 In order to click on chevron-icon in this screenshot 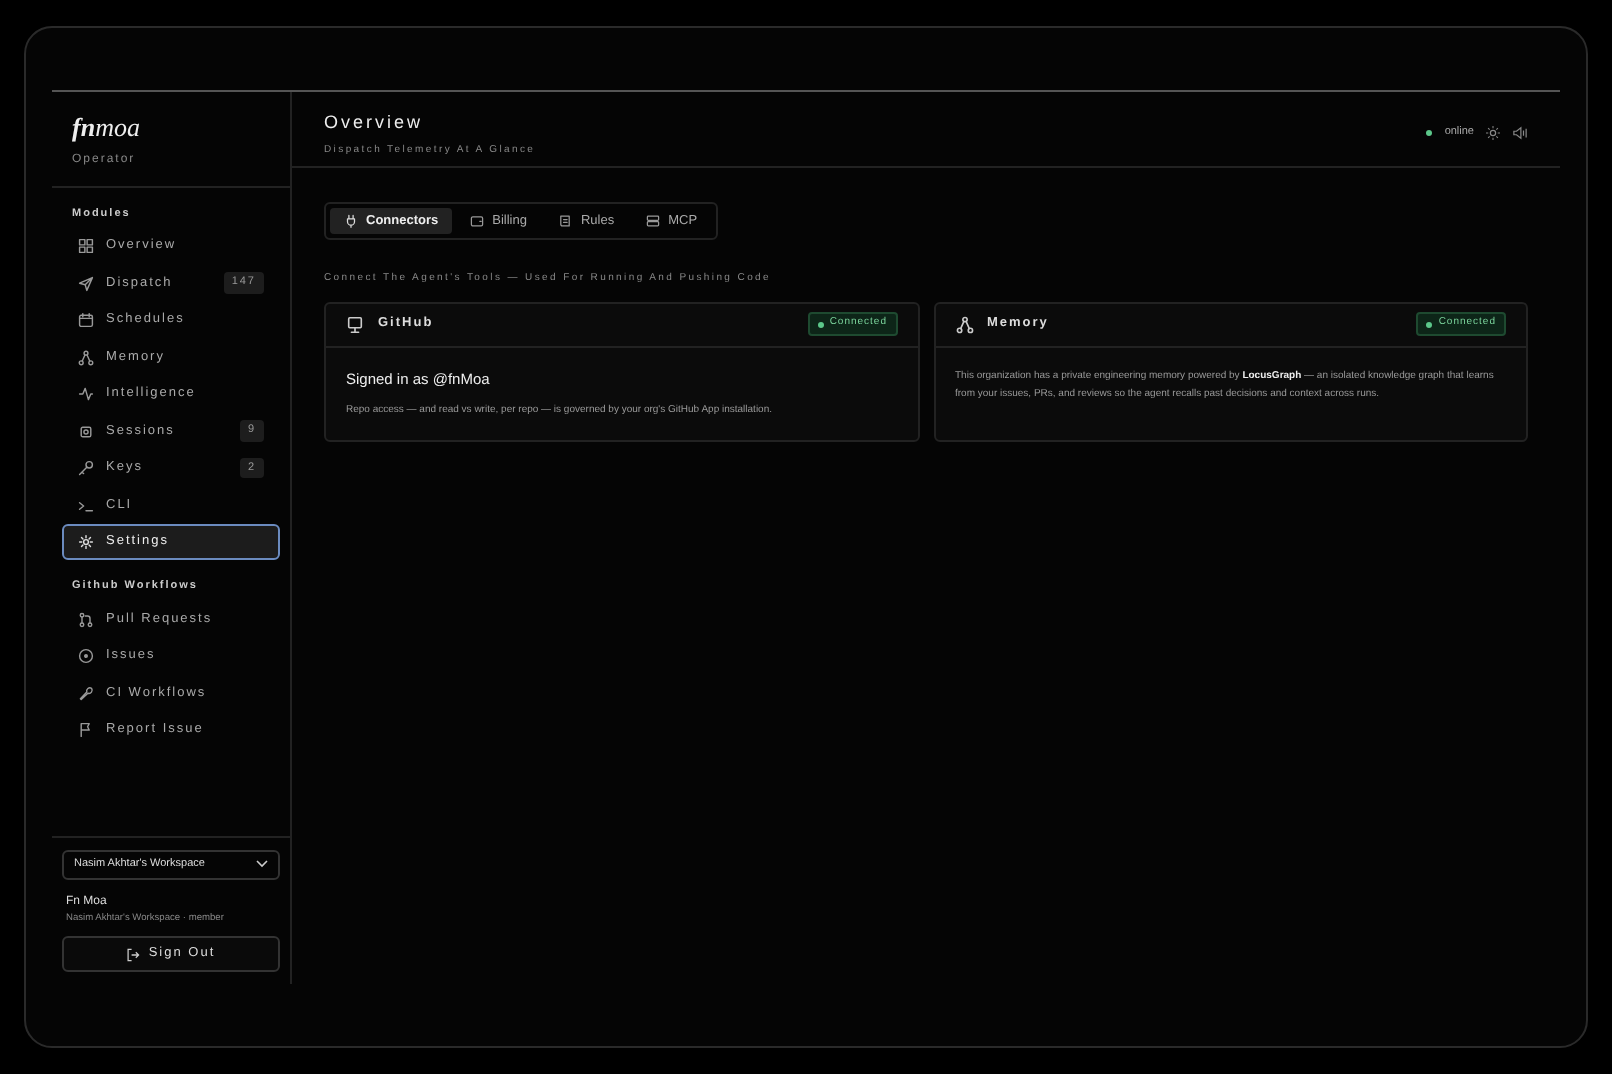, I will do `click(262, 864)`.